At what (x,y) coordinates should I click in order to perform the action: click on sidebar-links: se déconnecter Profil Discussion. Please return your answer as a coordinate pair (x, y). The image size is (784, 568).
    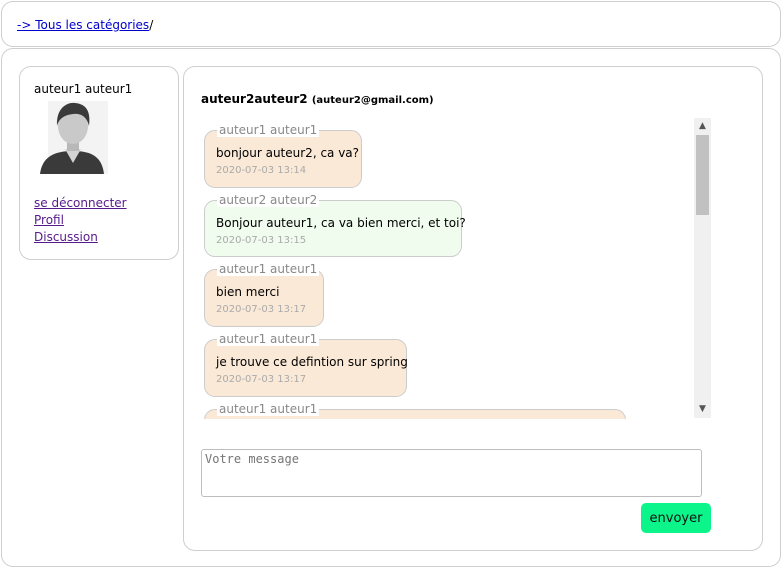
    Looking at the image, I should click on (80, 220).